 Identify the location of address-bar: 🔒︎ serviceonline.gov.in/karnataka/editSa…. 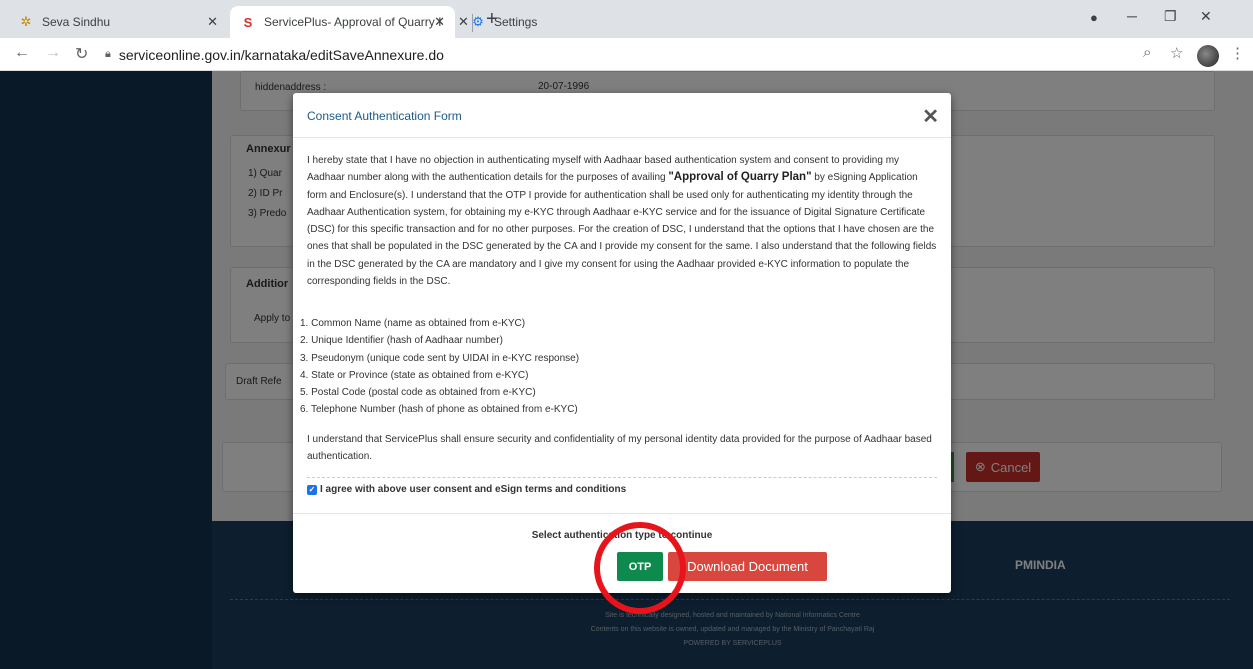
(655, 54).